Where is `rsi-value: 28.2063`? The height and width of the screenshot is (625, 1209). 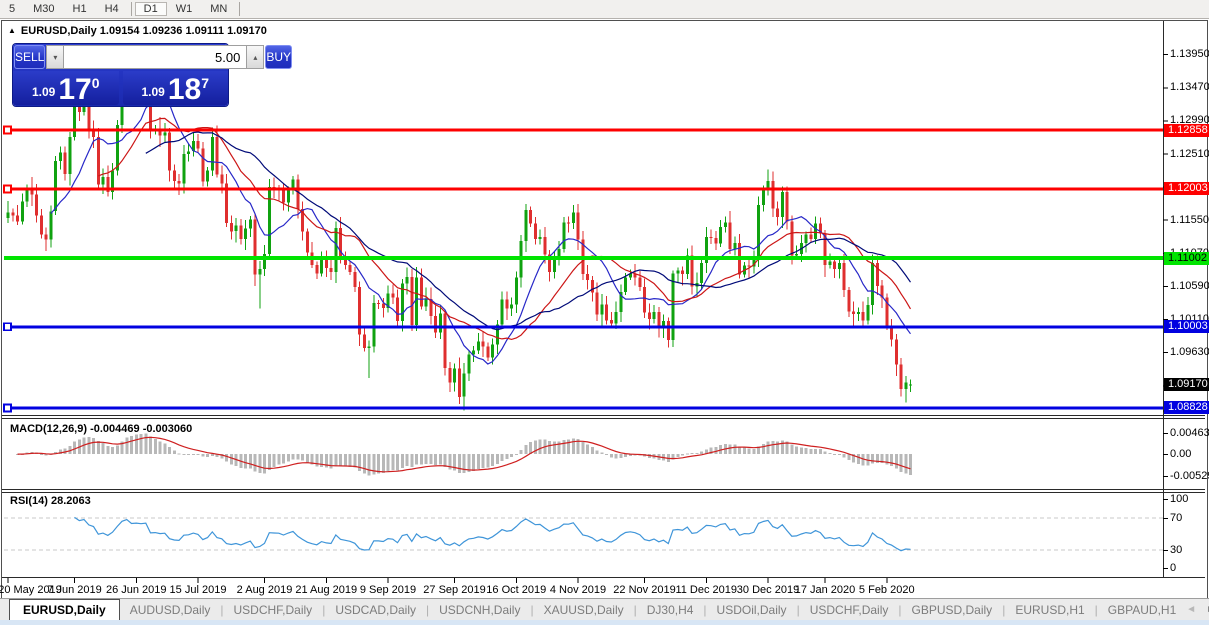
rsi-value: 28.2063 is located at coordinates (70, 501).